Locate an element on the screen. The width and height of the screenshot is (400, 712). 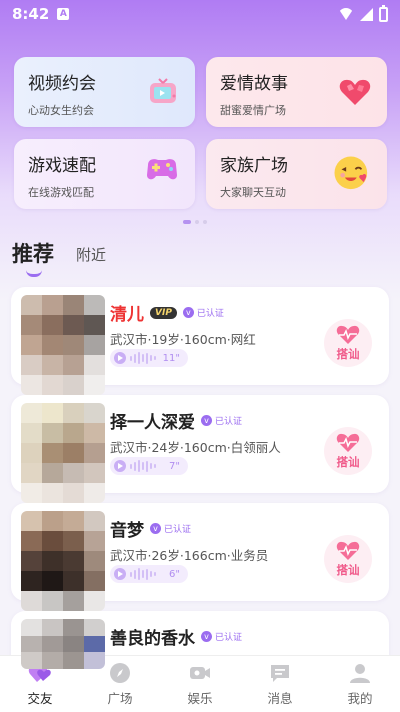
vip-badge: VIP is located at coordinates (163, 312).